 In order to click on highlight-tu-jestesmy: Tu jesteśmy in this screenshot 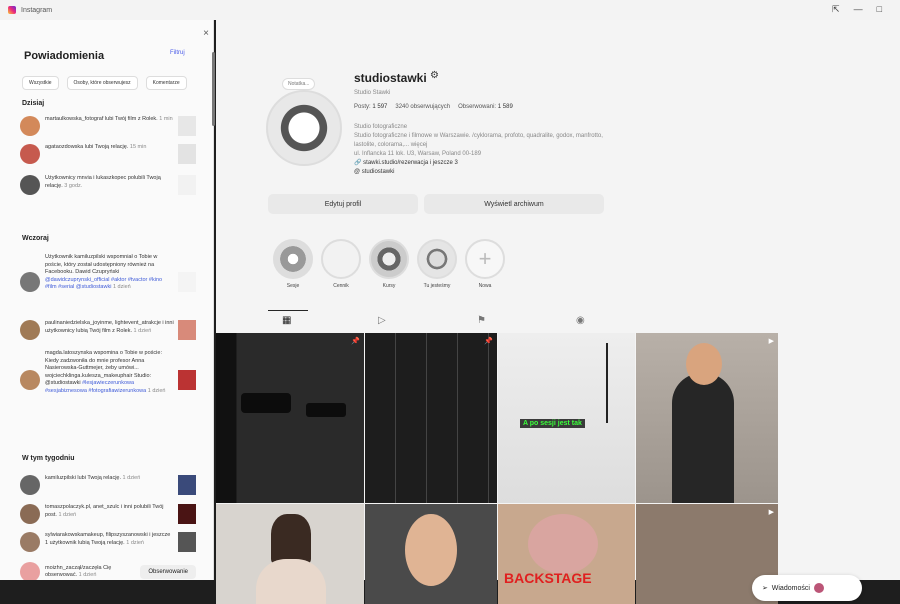, I will do `click(437, 264)`.